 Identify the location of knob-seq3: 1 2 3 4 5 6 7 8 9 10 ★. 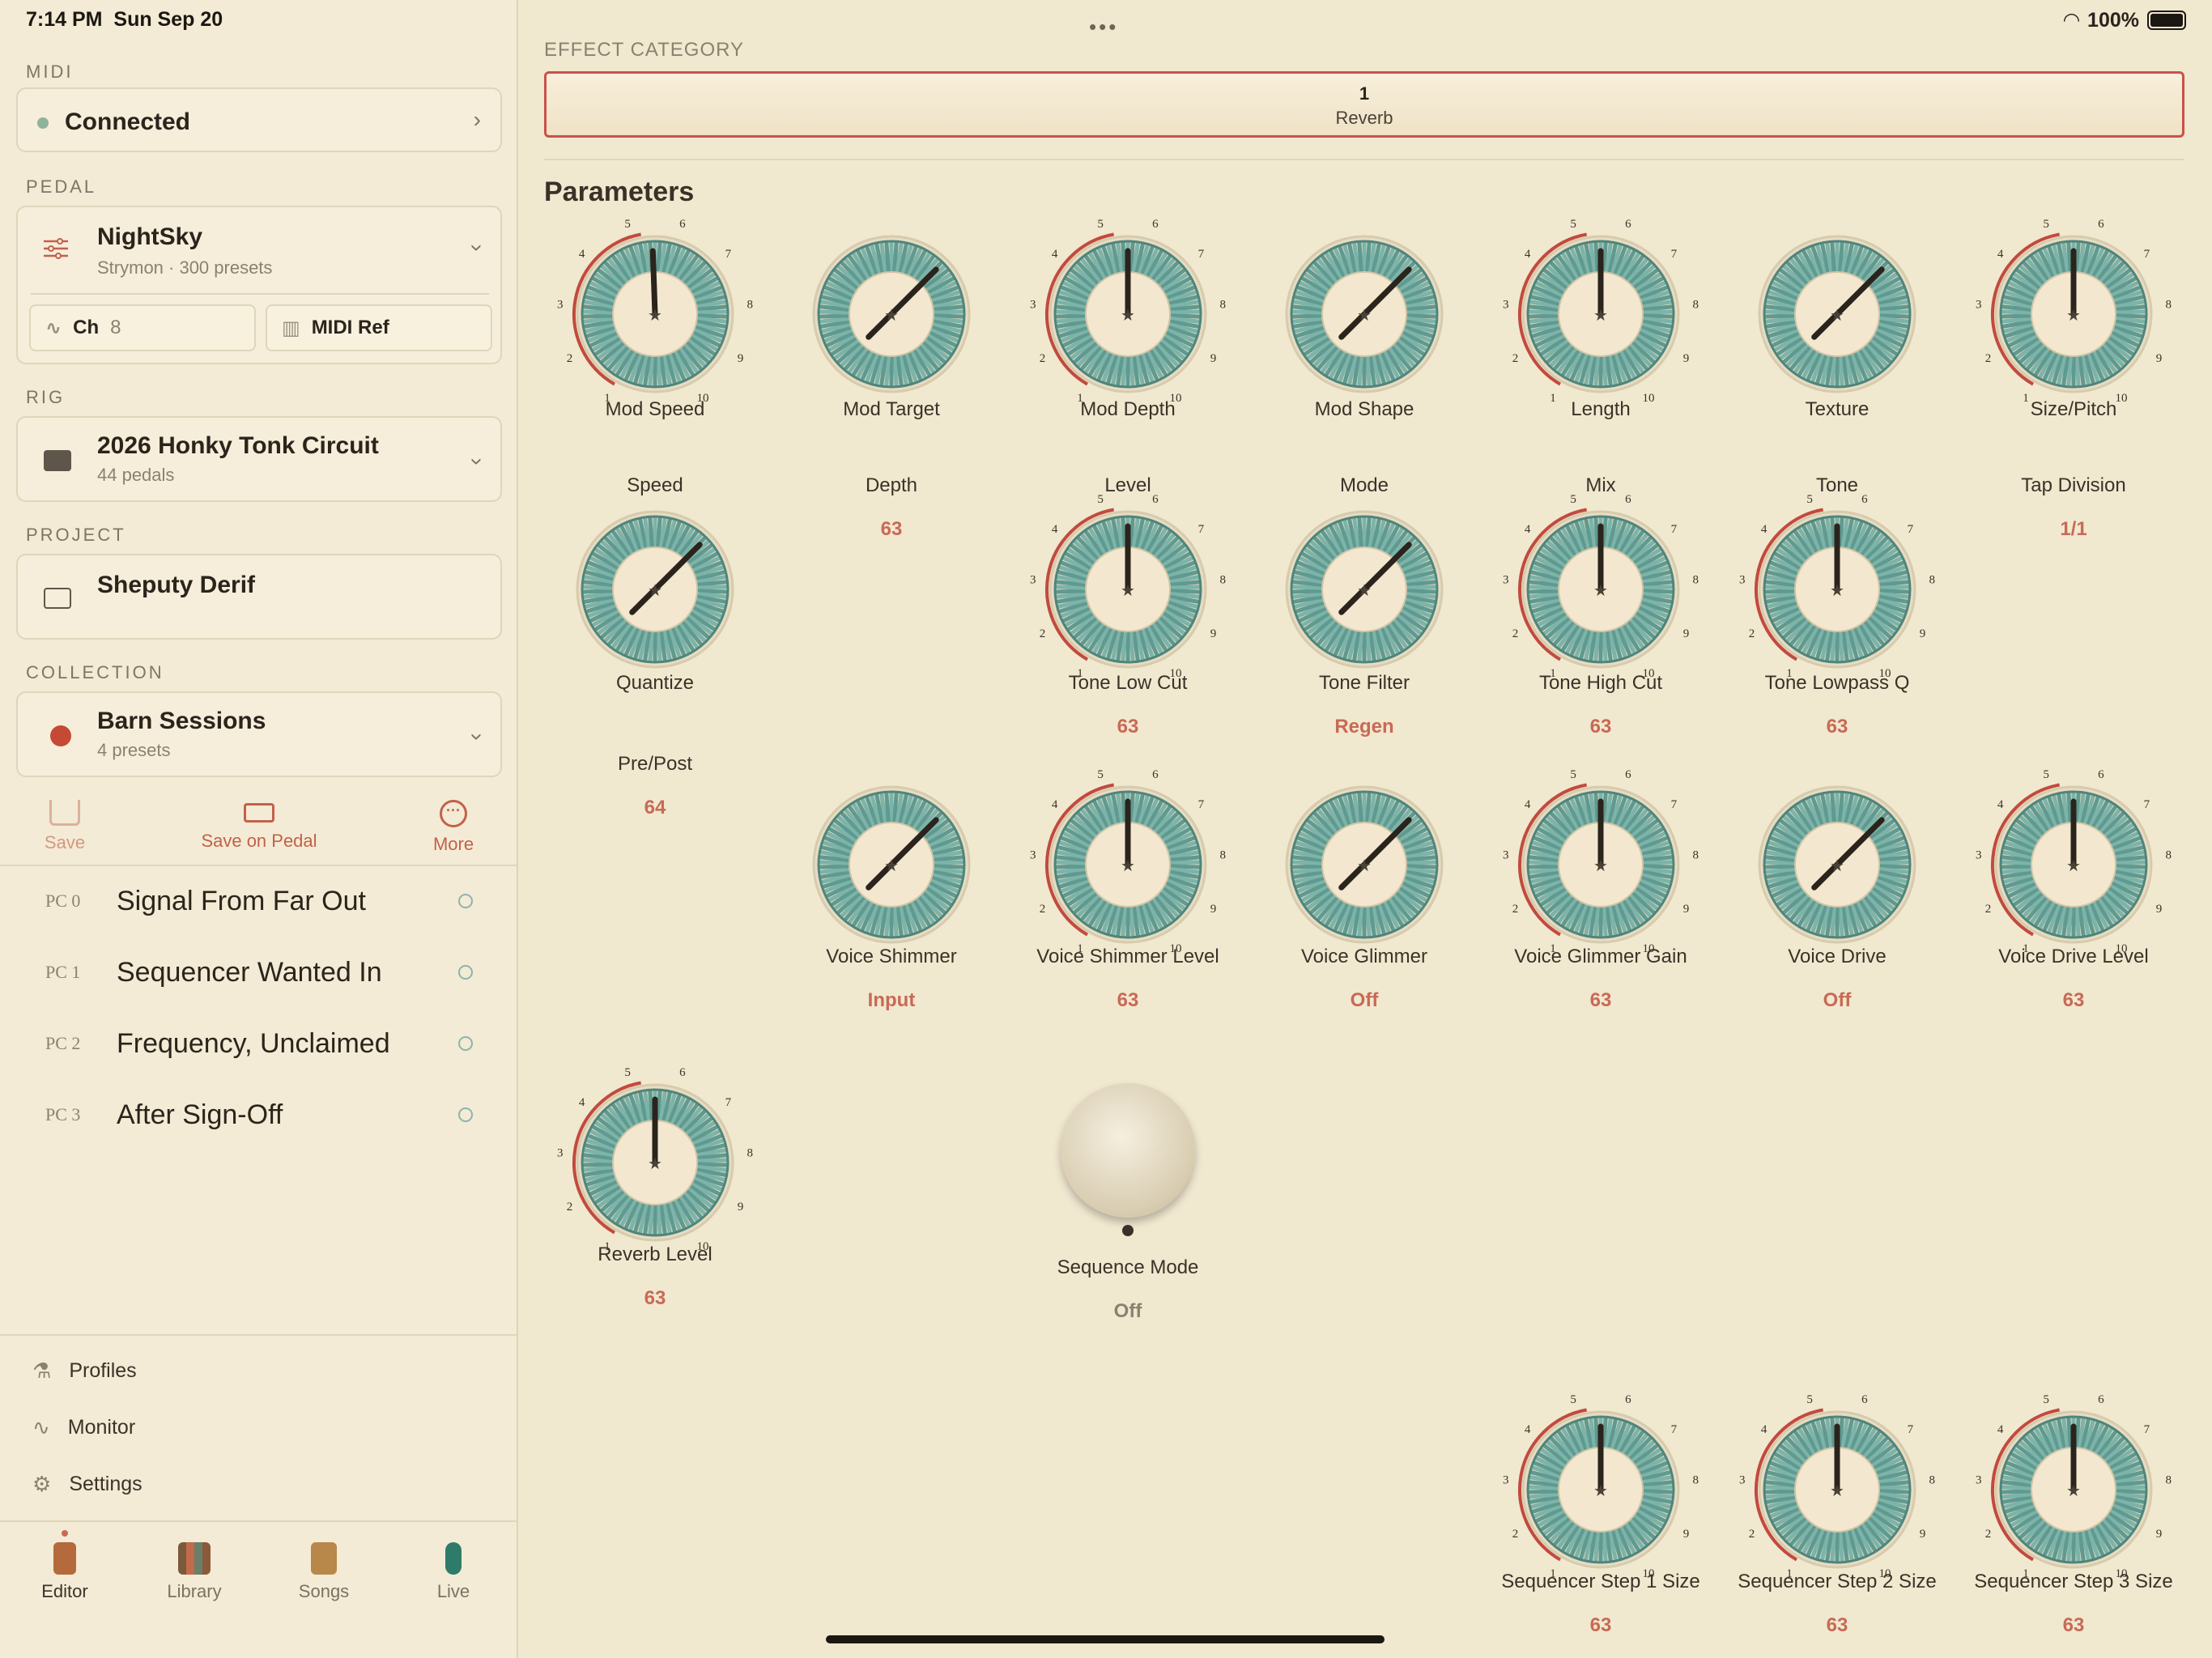
(2073, 1487).